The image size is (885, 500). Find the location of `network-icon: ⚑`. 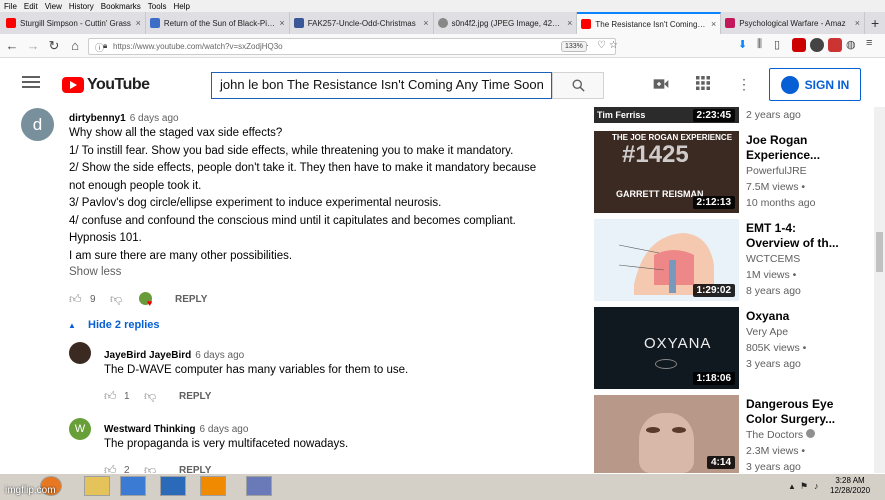

network-icon: ⚑ is located at coordinates (804, 486).